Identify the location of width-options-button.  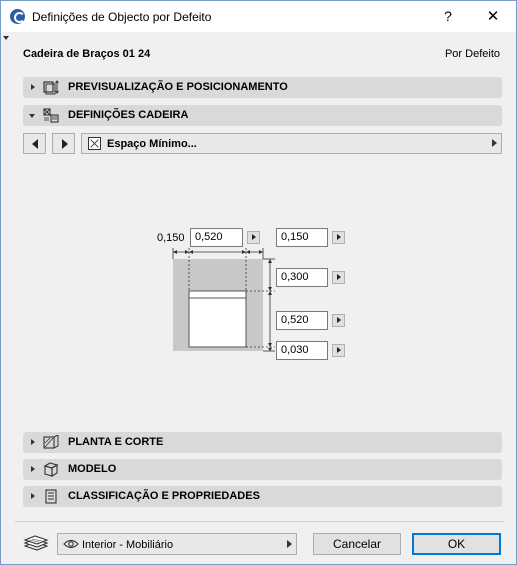
(253, 237).